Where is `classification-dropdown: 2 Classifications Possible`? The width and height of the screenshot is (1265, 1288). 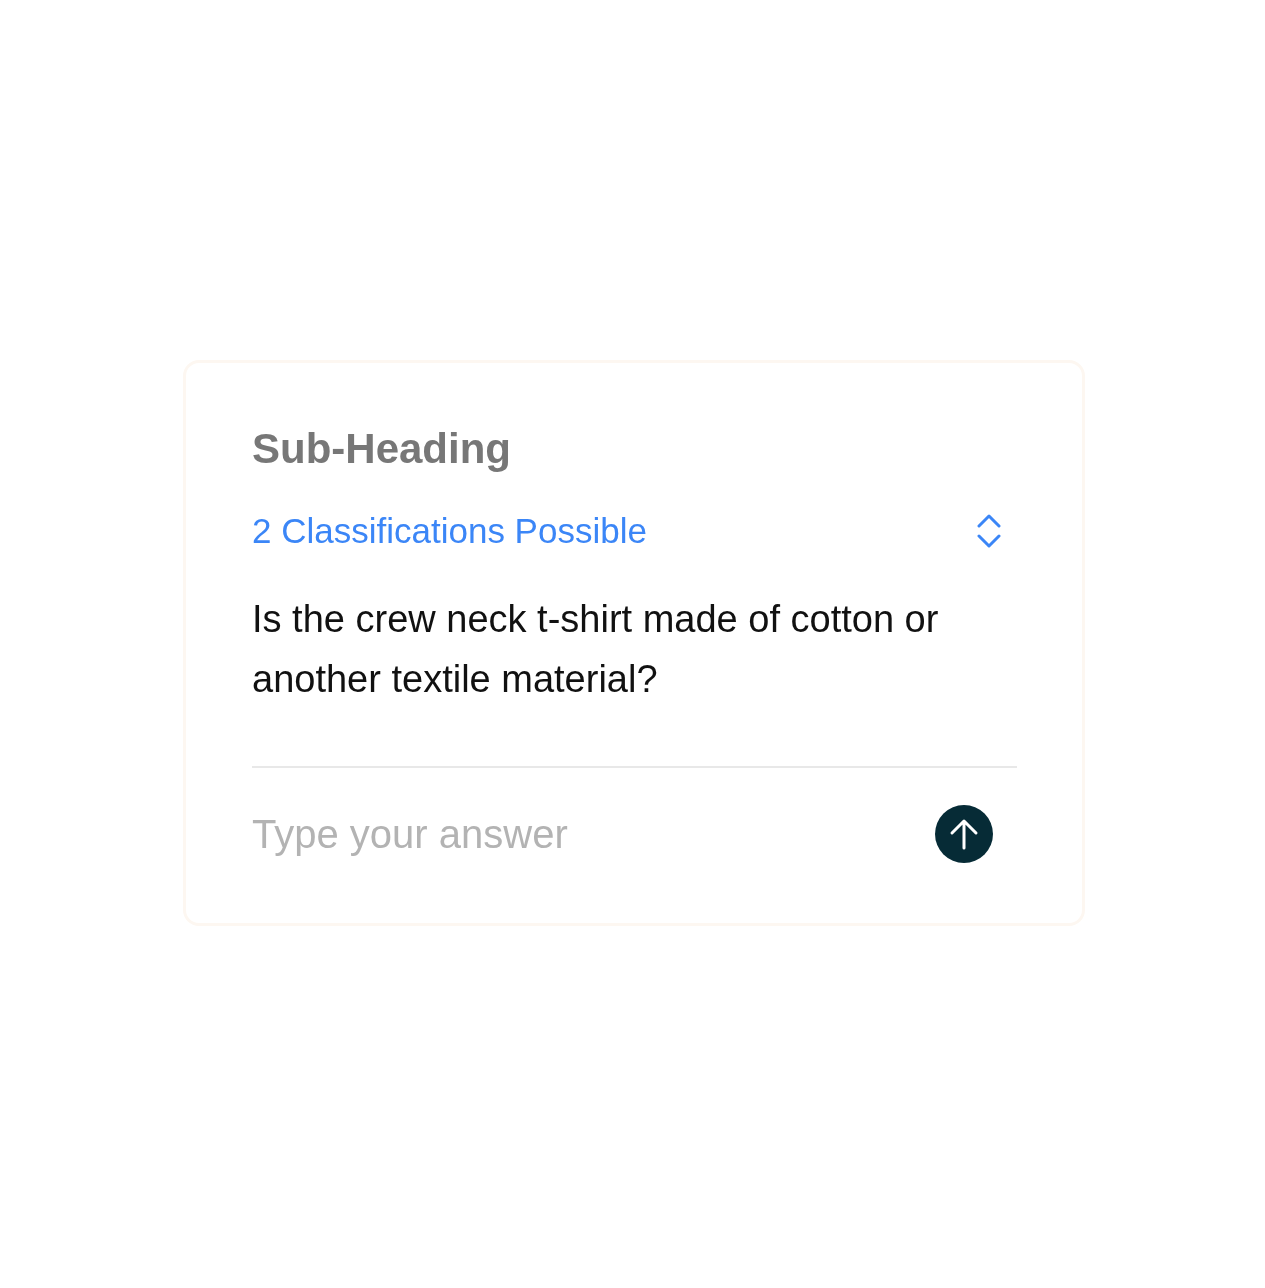 classification-dropdown: 2 Classifications Possible is located at coordinates (630, 531).